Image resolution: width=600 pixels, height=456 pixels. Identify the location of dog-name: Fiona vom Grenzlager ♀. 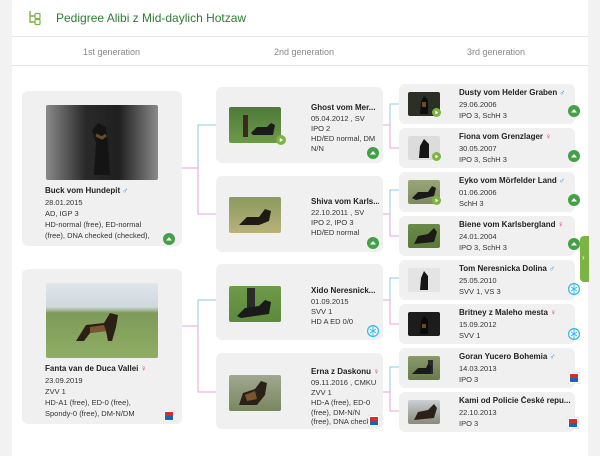
(505, 136).